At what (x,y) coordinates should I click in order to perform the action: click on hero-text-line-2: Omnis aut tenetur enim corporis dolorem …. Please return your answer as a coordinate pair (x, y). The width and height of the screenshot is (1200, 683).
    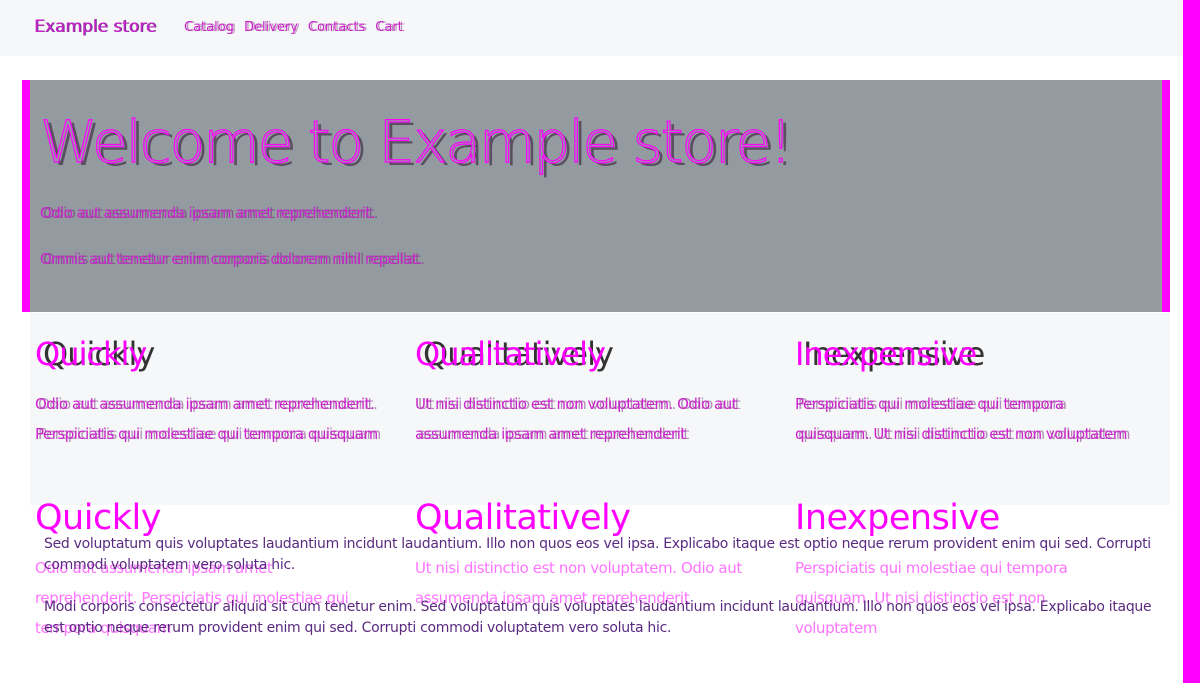
    Looking at the image, I should click on (231, 259).